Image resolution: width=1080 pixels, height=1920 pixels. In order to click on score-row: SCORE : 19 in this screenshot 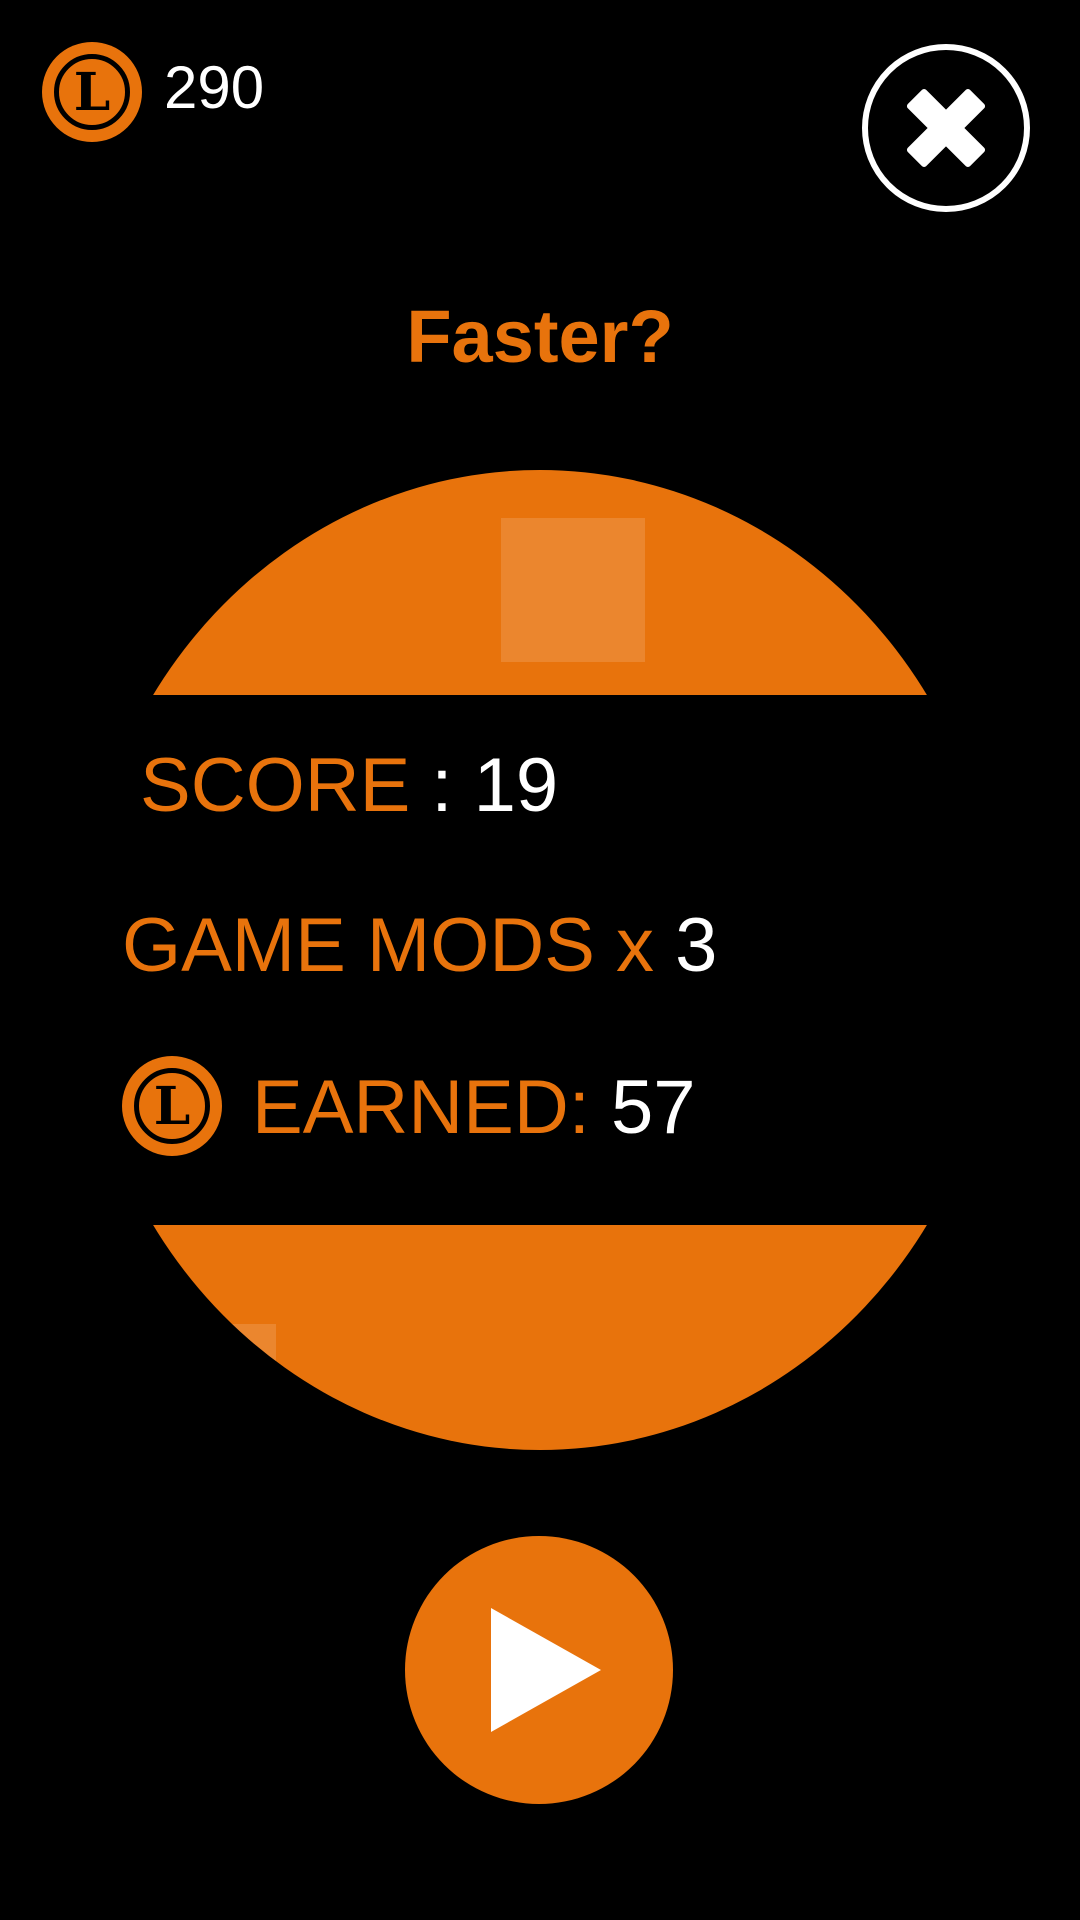, I will do `click(349, 786)`.